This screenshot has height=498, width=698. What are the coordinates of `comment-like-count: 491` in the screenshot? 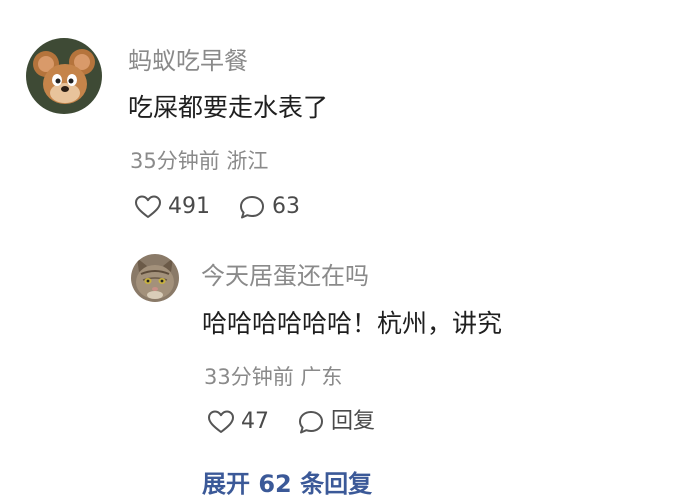 It's located at (189, 206).